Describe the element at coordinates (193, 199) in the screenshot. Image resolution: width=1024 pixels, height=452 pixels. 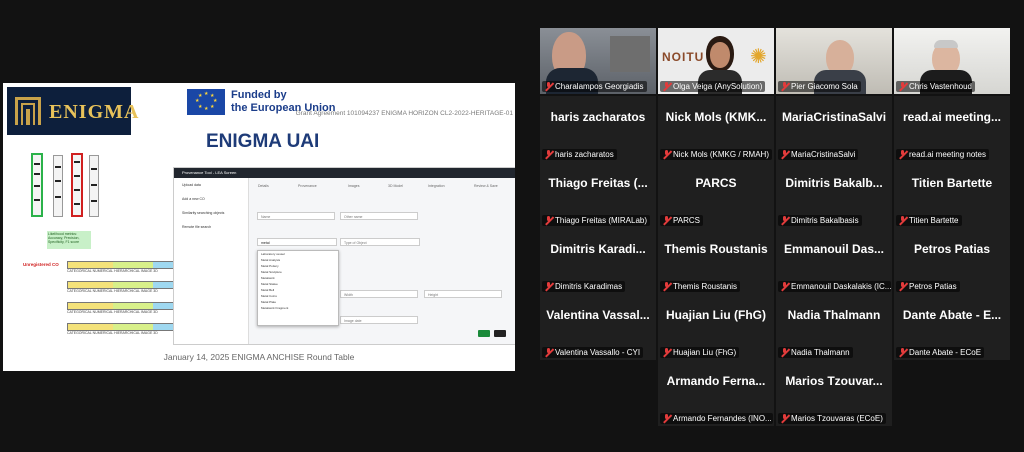
I see `sidebar-item: Add a new CO` at that location.